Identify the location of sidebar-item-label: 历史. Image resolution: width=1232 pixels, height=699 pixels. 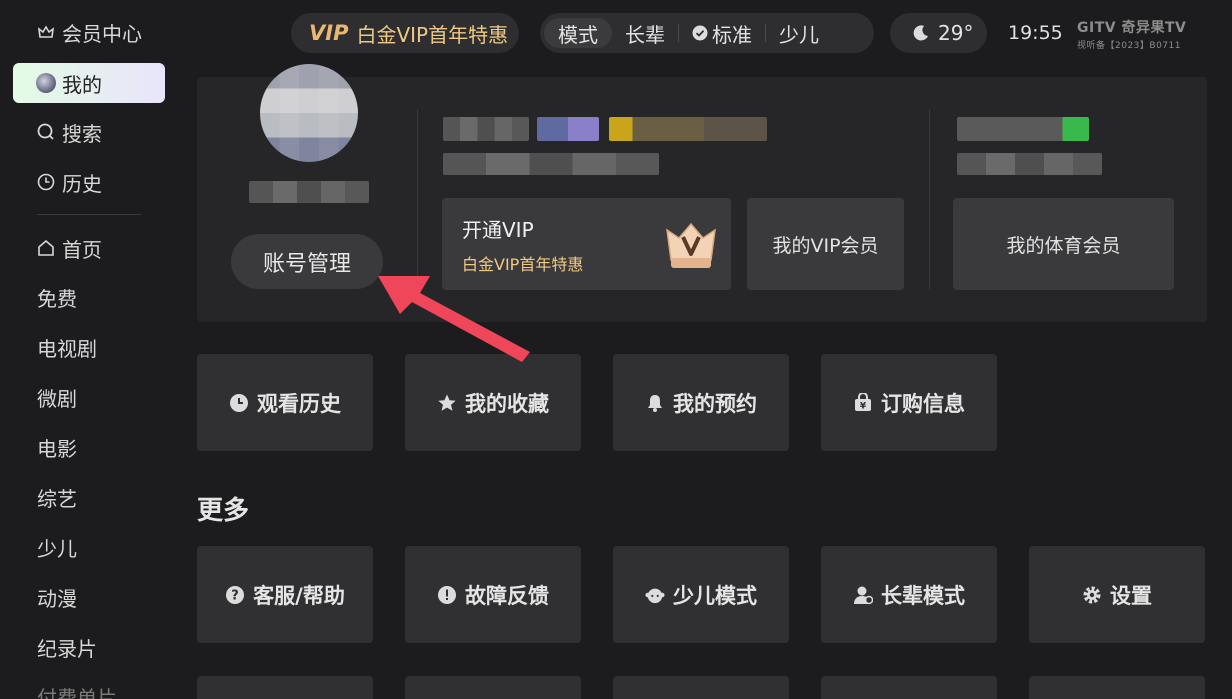
(82, 183).